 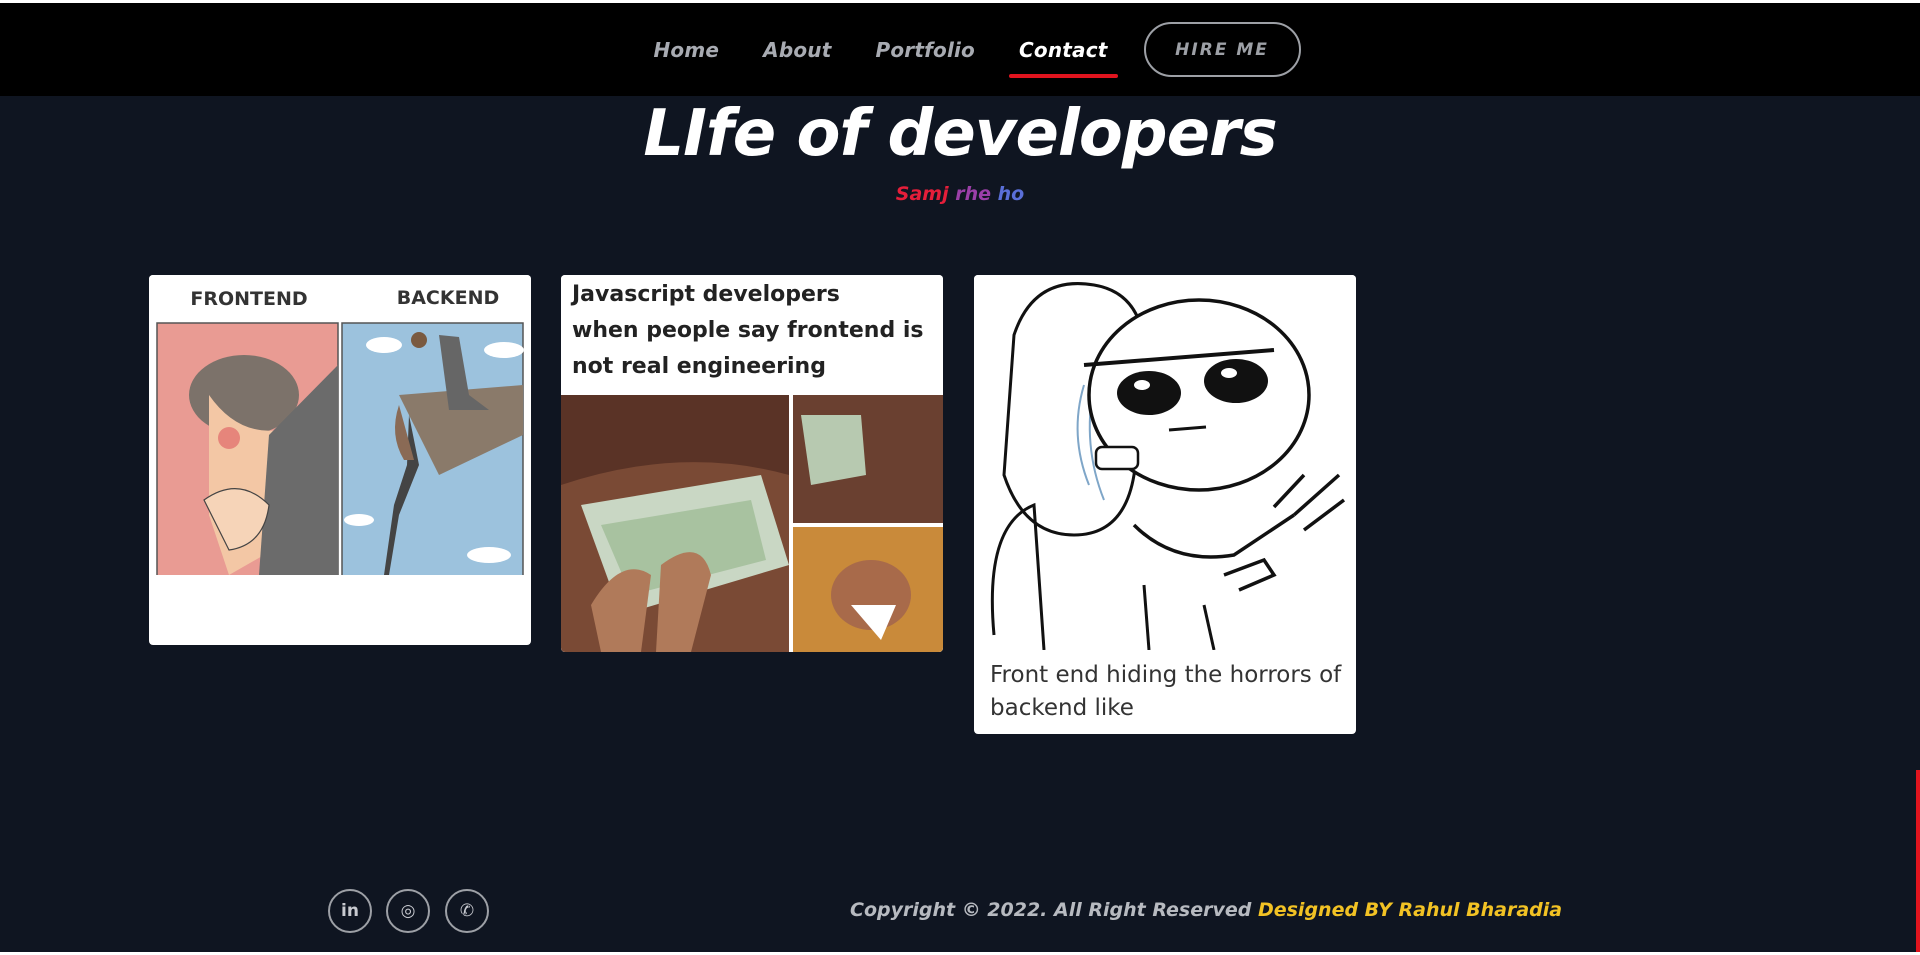 What do you see at coordinates (1918, 861) in the screenshot?
I see `scroll-indicator` at bounding box center [1918, 861].